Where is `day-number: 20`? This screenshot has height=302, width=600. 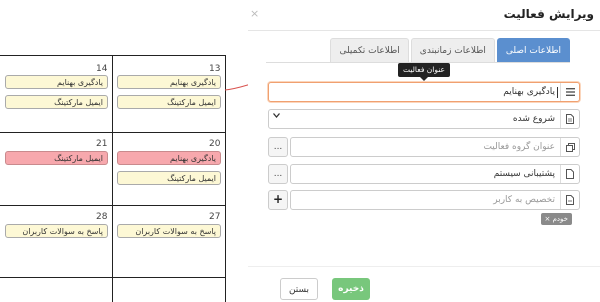
day-number: 20 is located at coordinates (215, 144).